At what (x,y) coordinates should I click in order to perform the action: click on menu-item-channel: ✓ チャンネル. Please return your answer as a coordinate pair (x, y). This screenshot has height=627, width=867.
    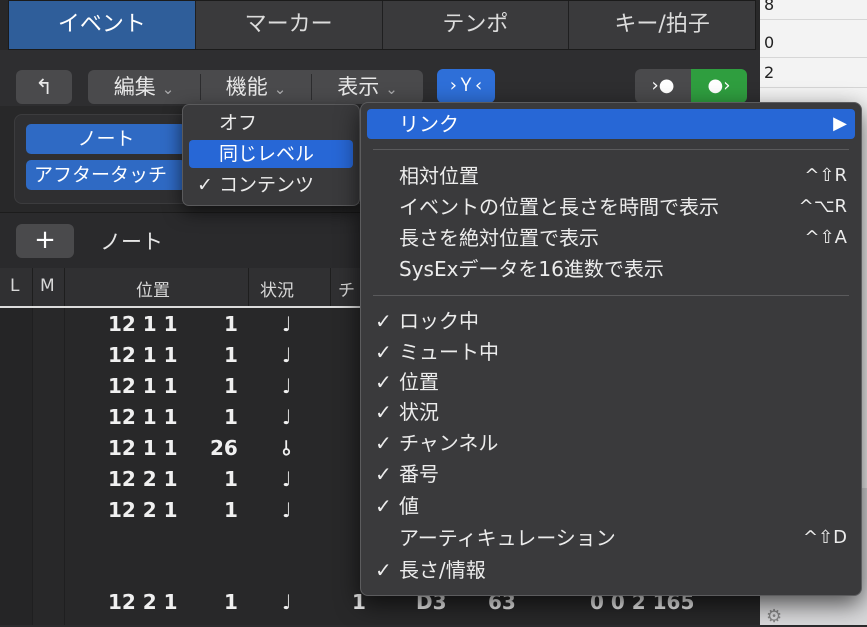
    Looking at the image, I should click on (611, 443).